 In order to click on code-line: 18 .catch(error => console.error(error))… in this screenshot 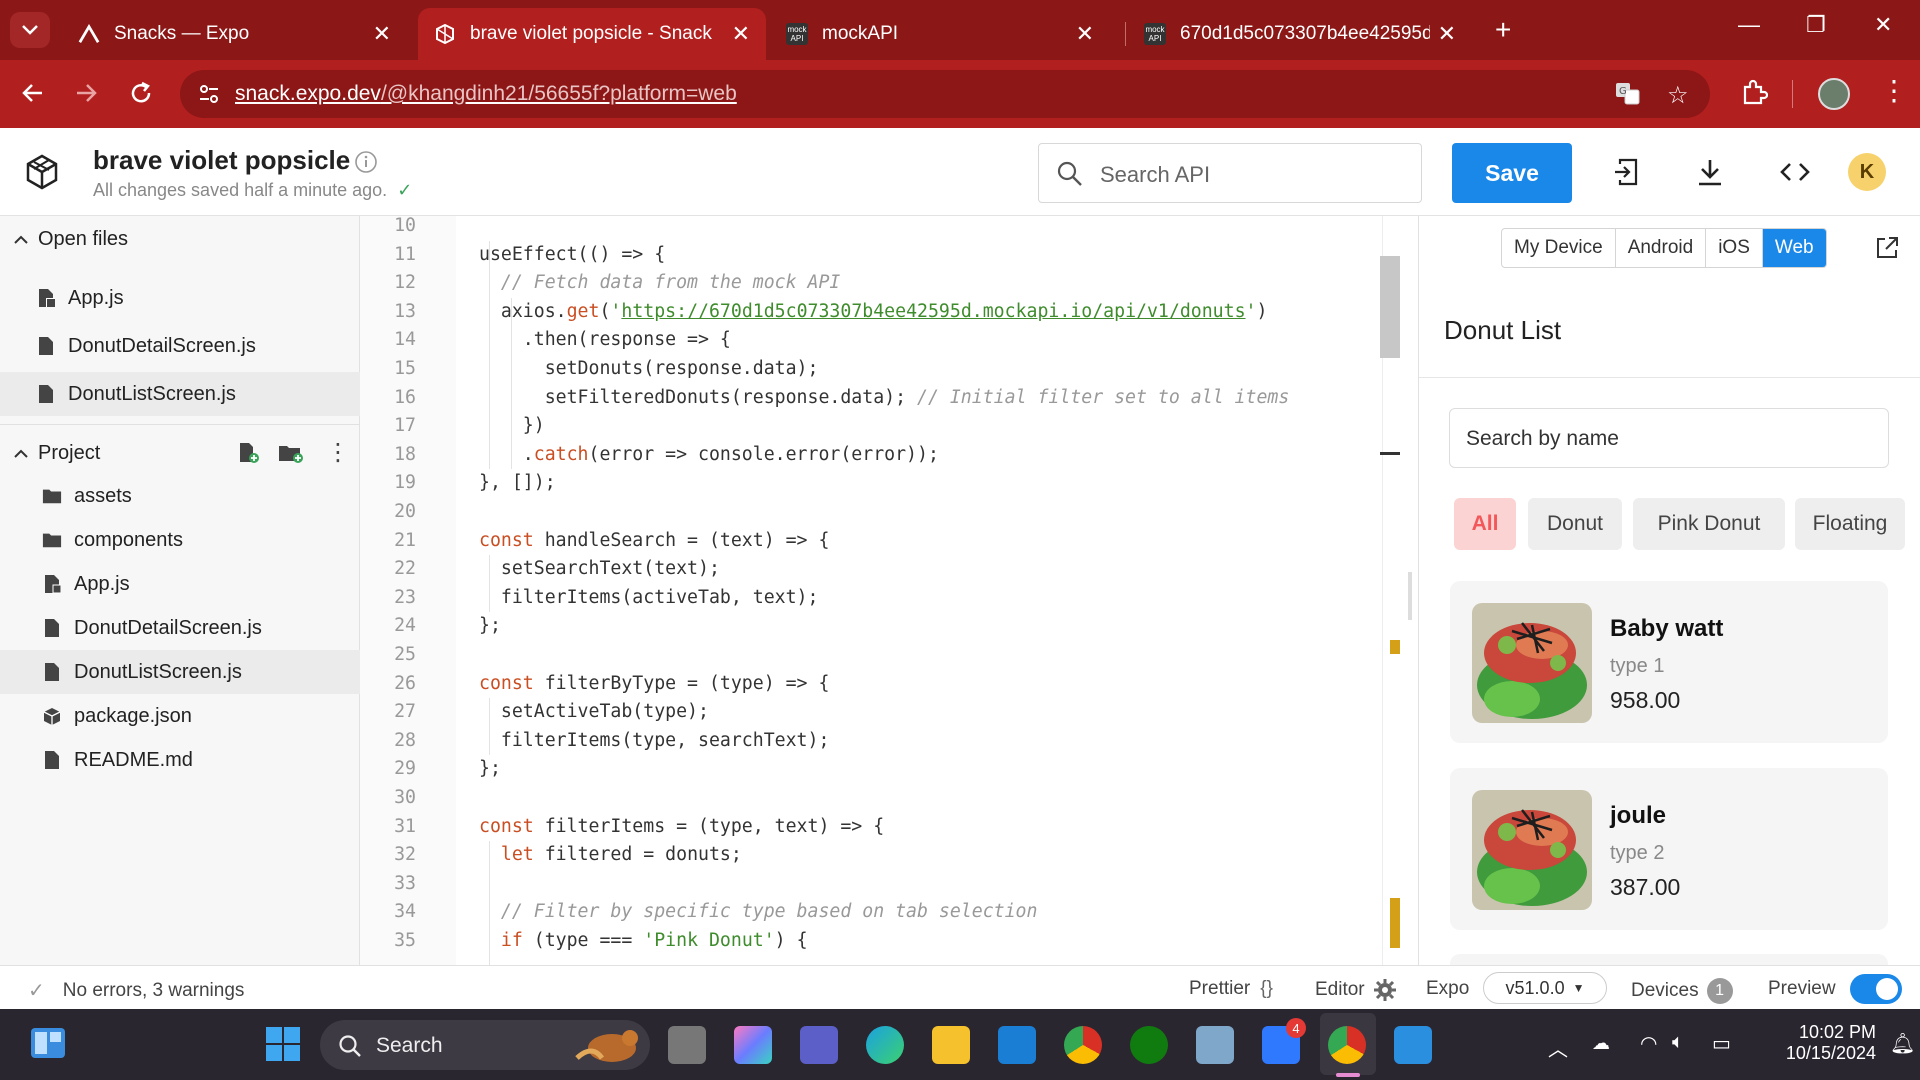, I will do `click(889, 455)`.